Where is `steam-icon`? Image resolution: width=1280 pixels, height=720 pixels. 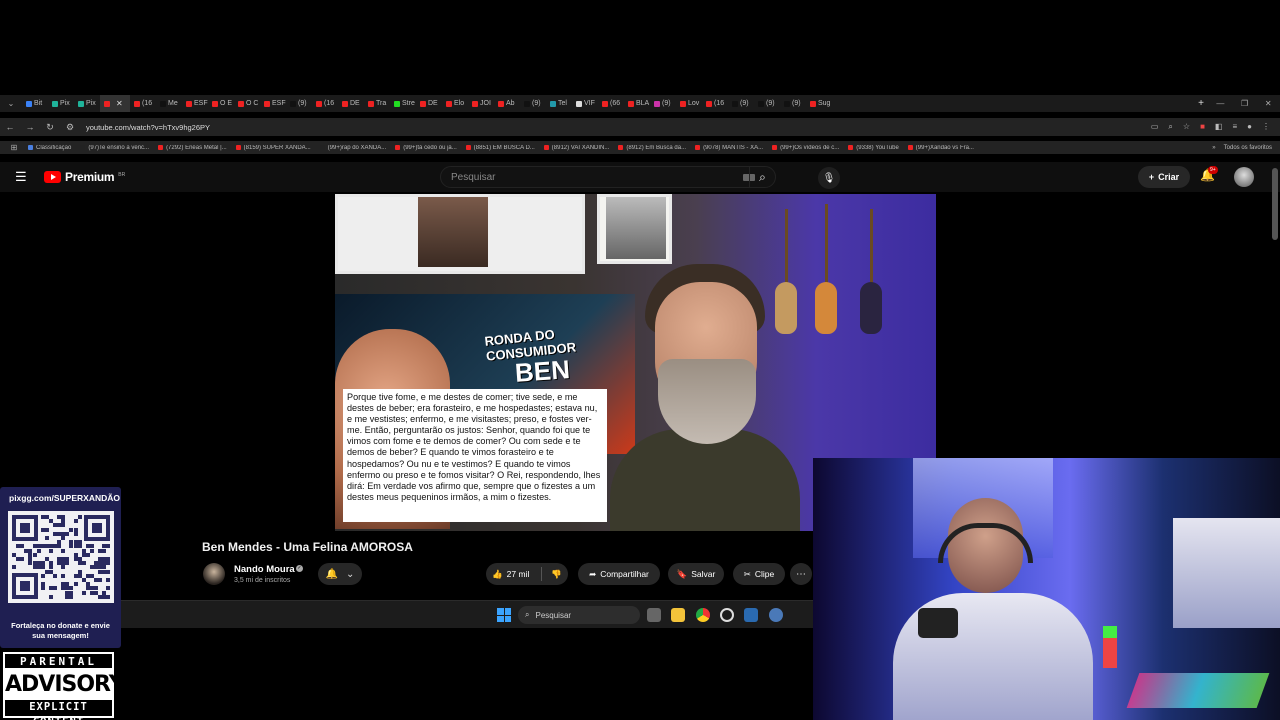
steam-icon is located at coordinates (751, 615).